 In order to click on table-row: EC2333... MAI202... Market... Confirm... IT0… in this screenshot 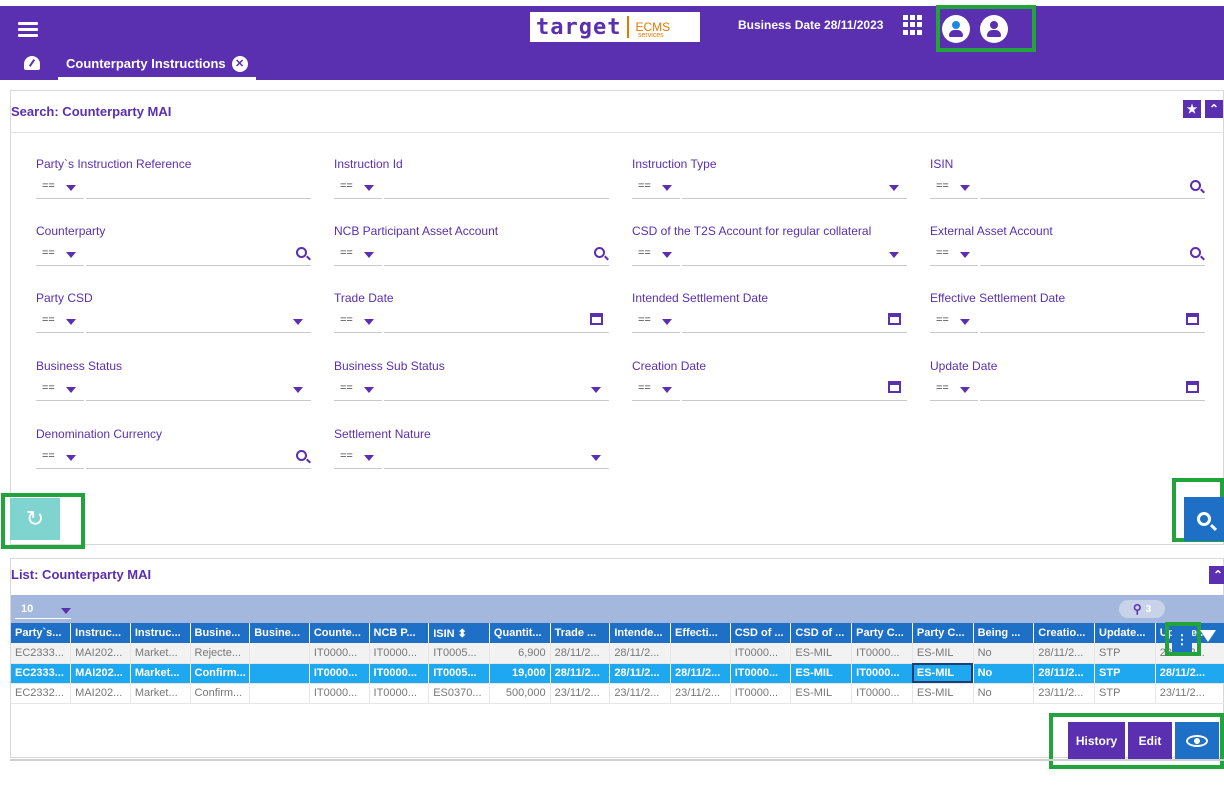, I will do `click(617, 673)`.